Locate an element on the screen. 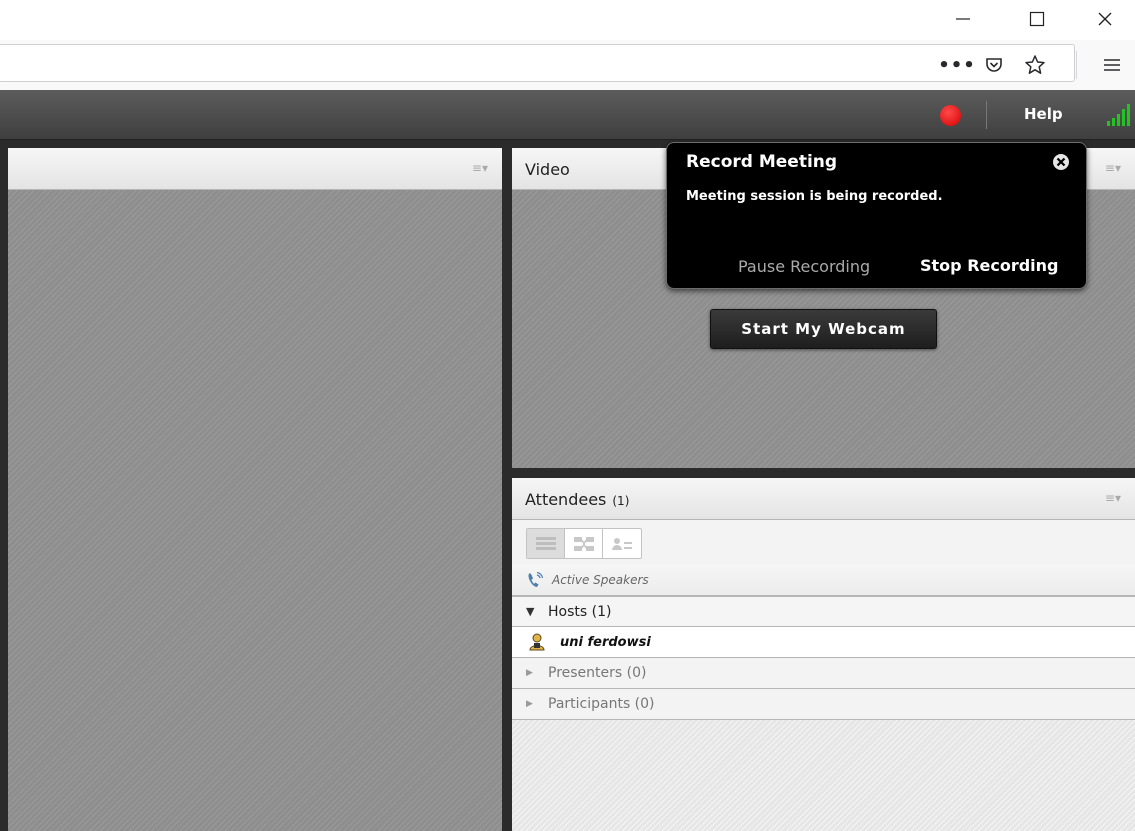 The width and height of the screenshot is (1135, 831). share-pod-header: ≡▾ is located at coordinates (255, 169).